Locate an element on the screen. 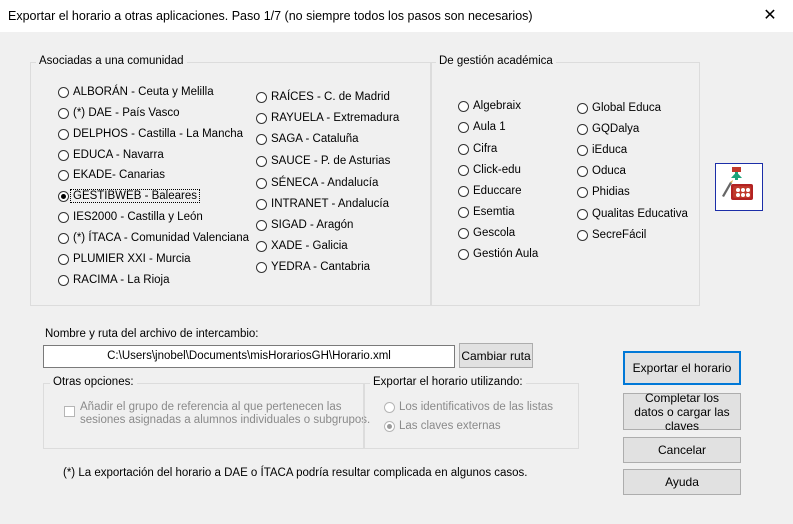  radio-intranet: INTRANET - Andalucía is located at coordinates (322, 204).